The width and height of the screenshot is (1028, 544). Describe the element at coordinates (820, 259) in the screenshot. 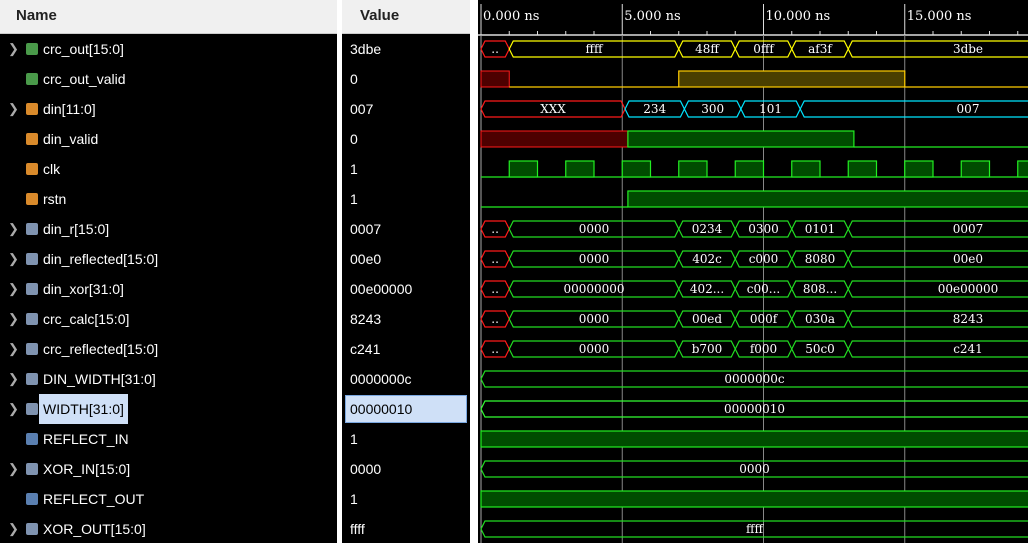

I see `bus-value-label: 8080` at that location.